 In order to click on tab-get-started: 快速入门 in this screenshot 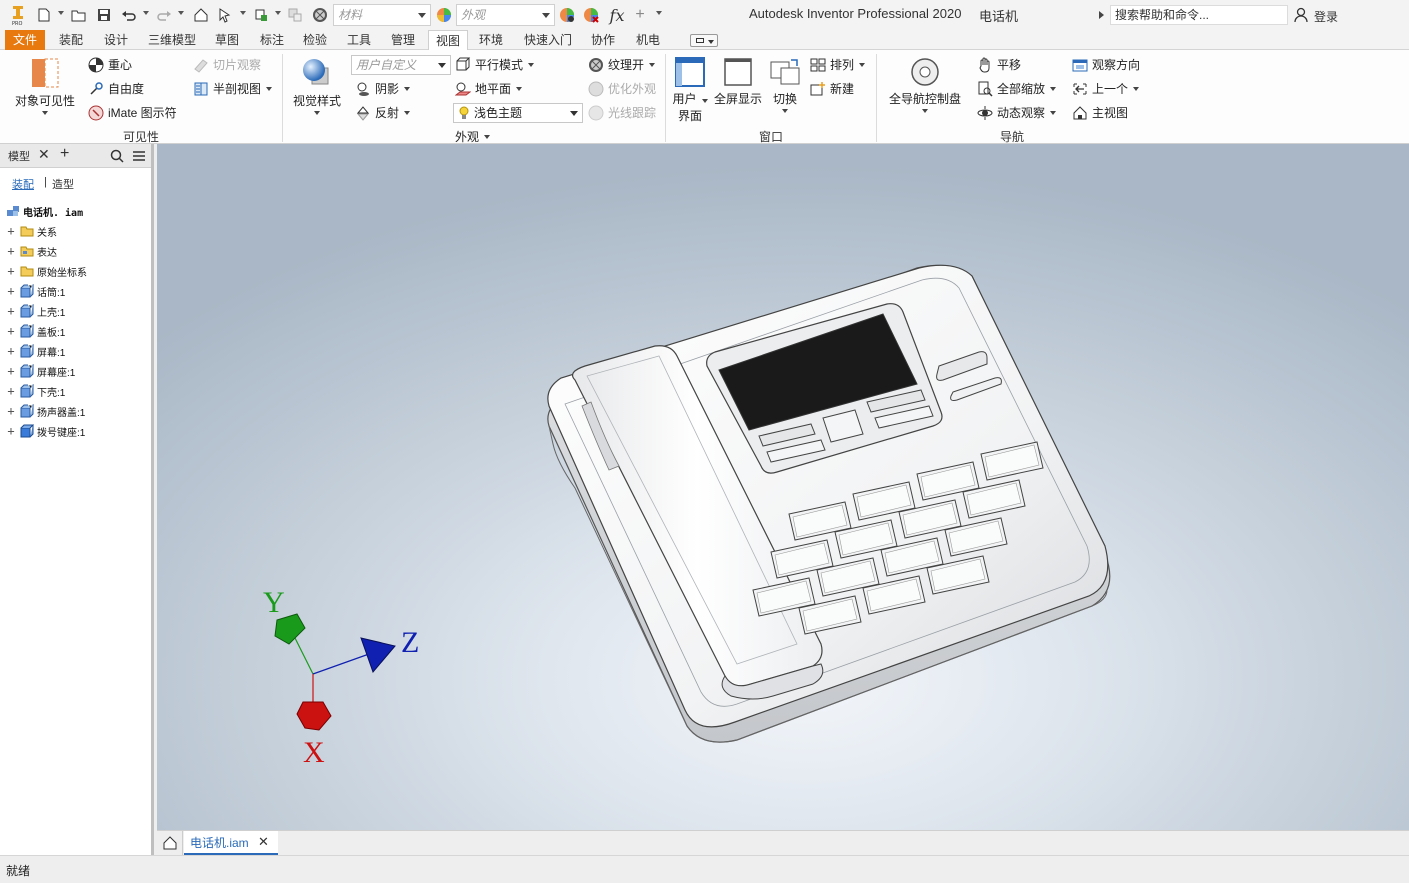, I will do `click(548, 40)`.